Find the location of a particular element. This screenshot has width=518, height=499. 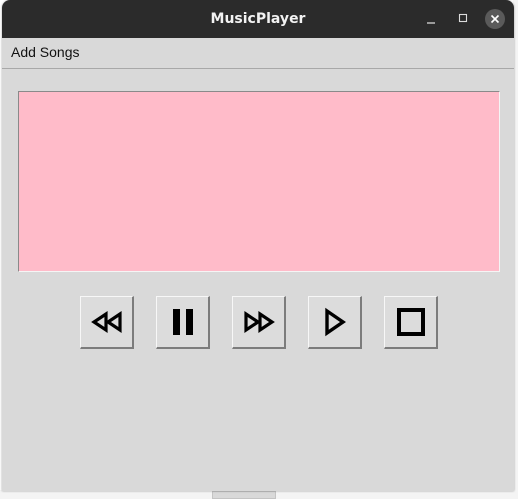

fast-forward-button is located at coordinates (259, 322).